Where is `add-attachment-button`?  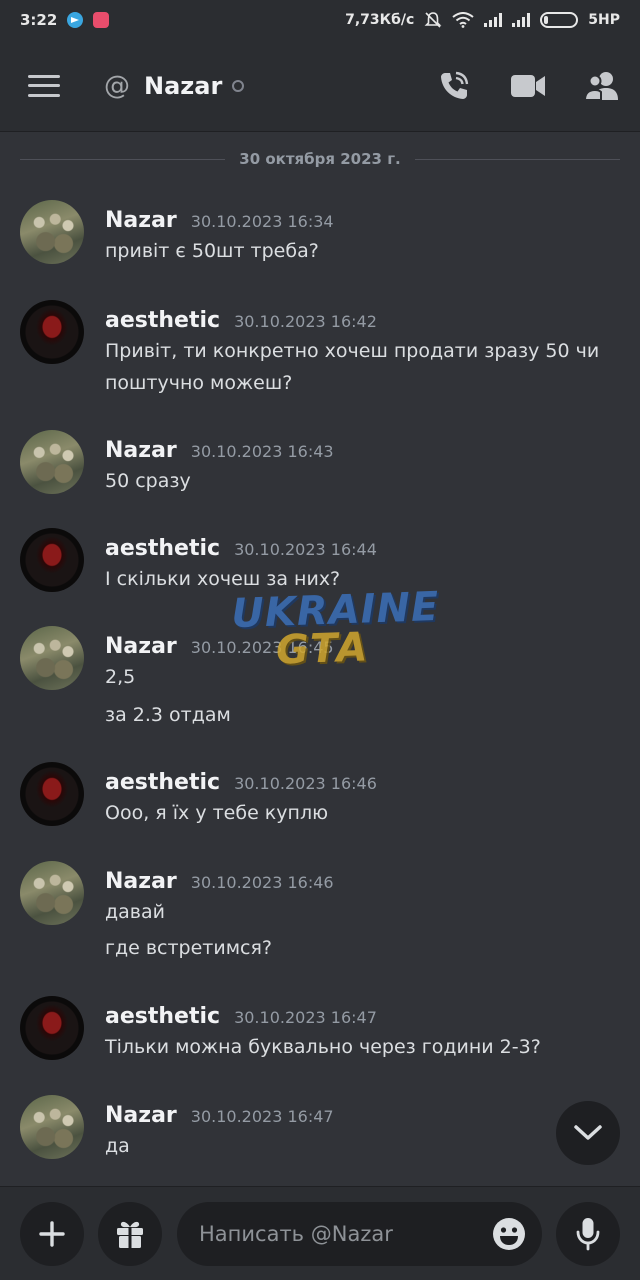
add-attachment-button is located at coordinates (52, 1234).